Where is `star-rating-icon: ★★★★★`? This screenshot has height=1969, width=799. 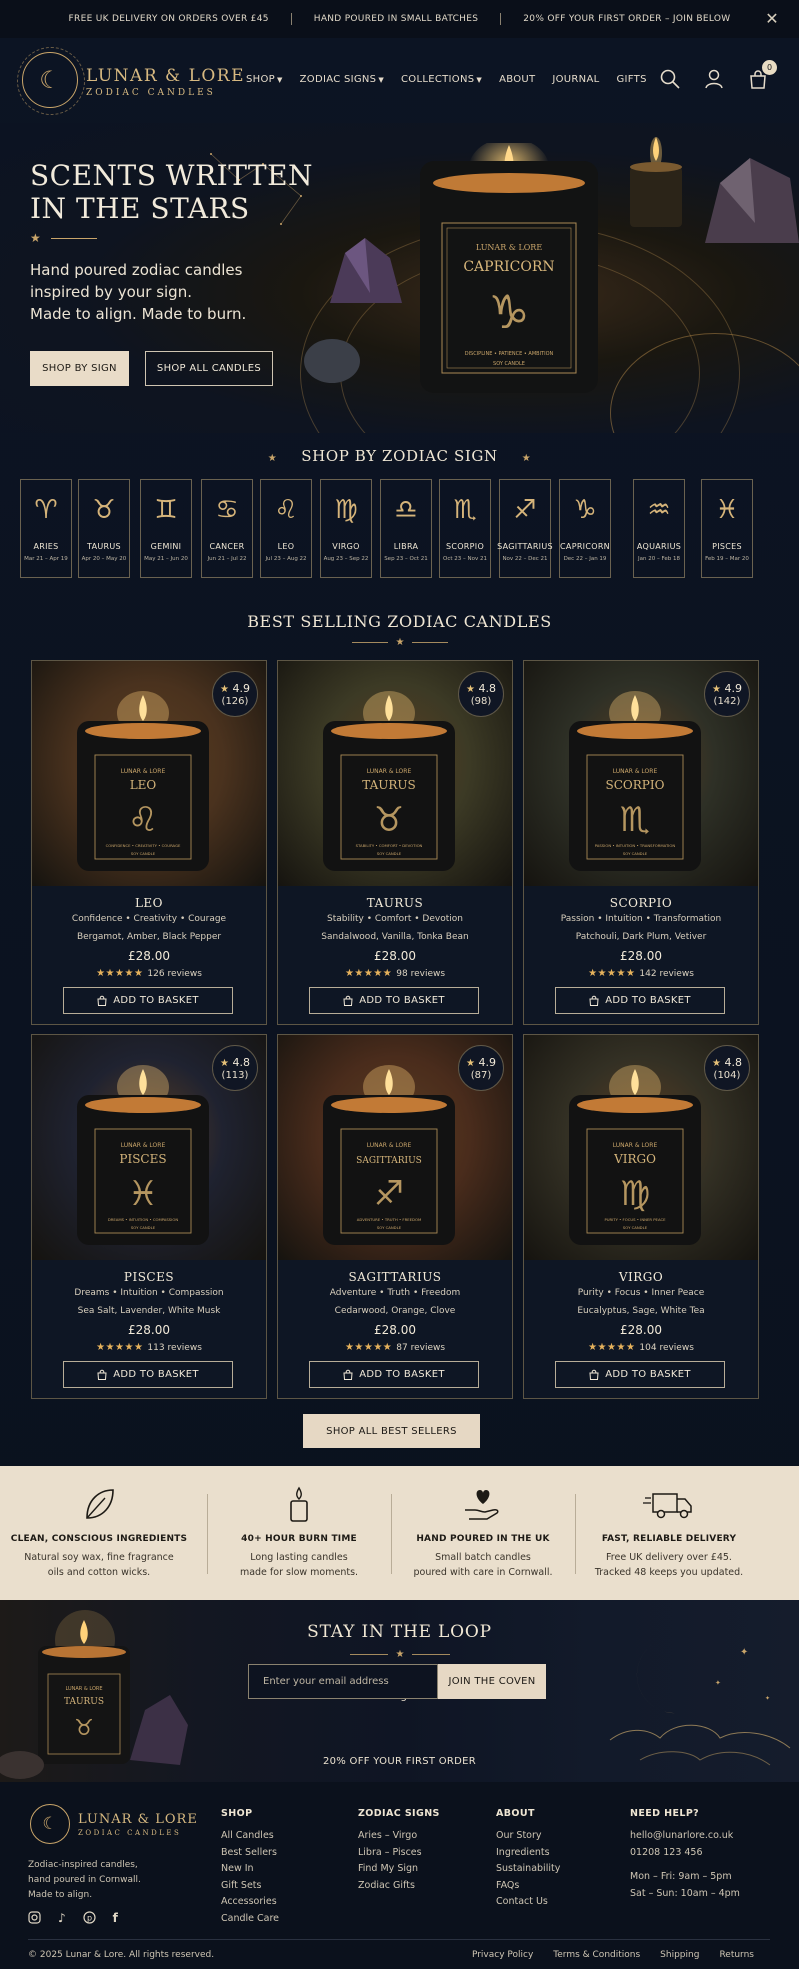 star-rating-icon: ★★★★★ is located at coordinates (368, 1347).